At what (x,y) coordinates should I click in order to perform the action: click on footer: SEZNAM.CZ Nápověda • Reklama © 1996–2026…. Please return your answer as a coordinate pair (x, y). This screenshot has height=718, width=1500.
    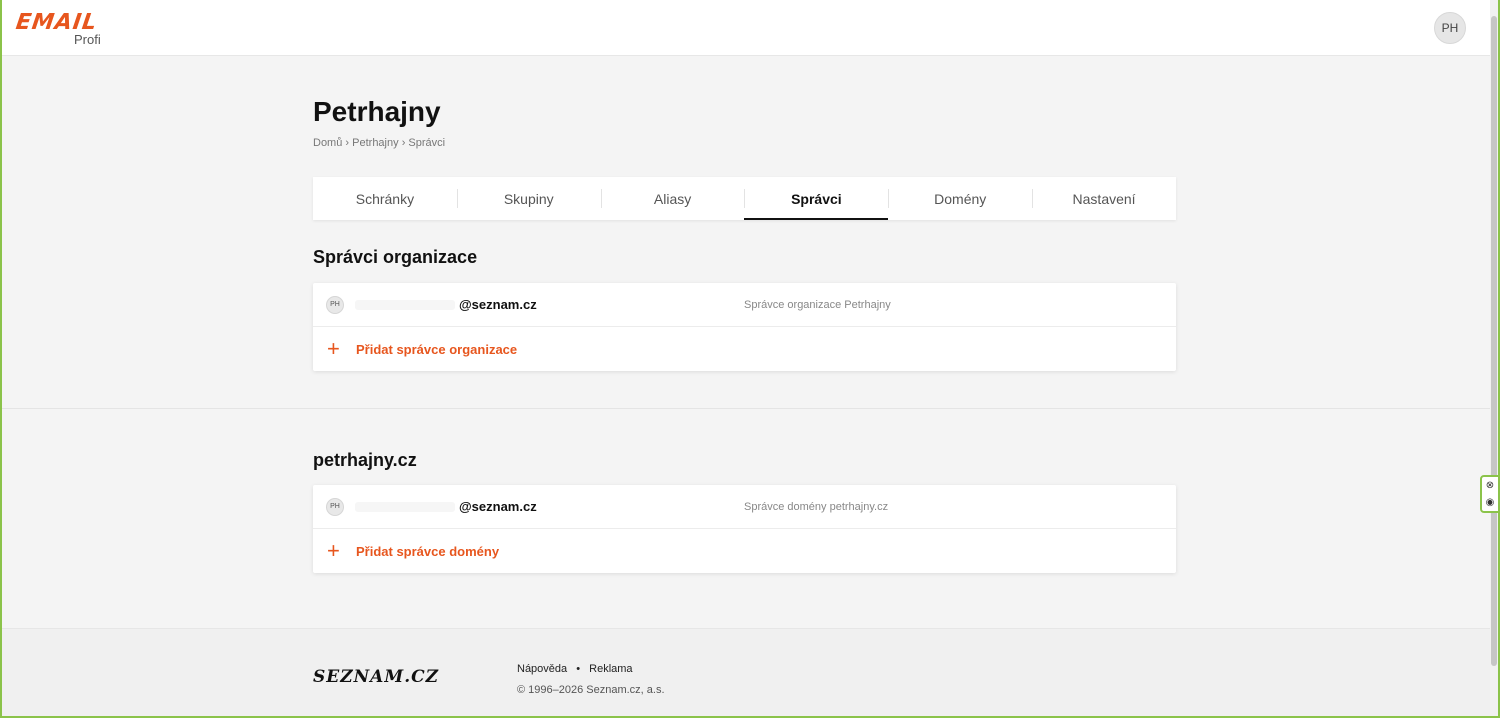
    Looking at the image, I should click on (745, 672).